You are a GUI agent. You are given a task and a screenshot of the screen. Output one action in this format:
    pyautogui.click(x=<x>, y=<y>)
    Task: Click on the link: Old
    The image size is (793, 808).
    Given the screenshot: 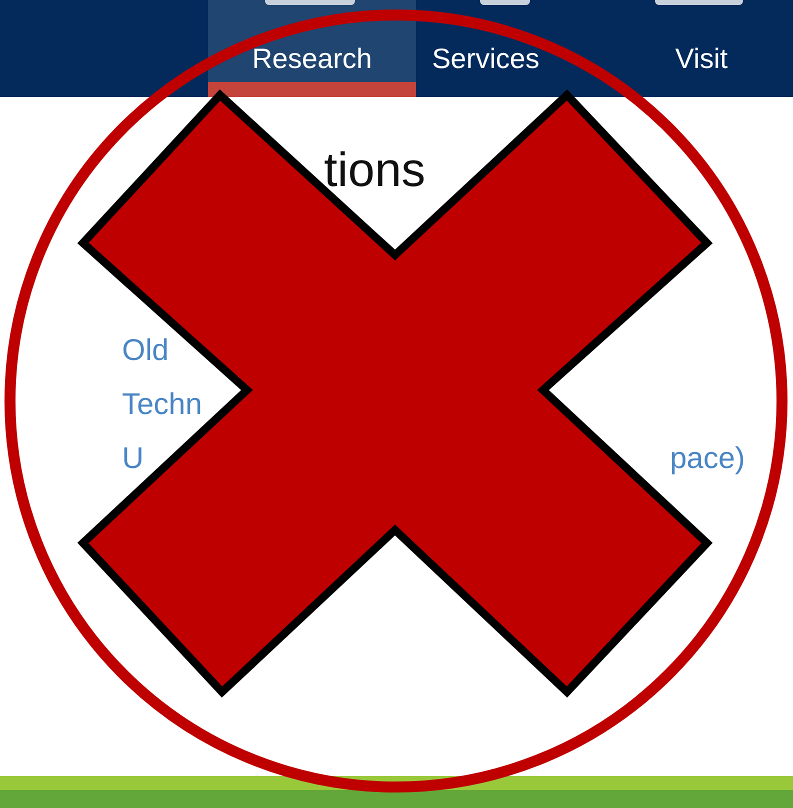 What is the action you would take?
    pyautogui.click(x=145, y=351)
    